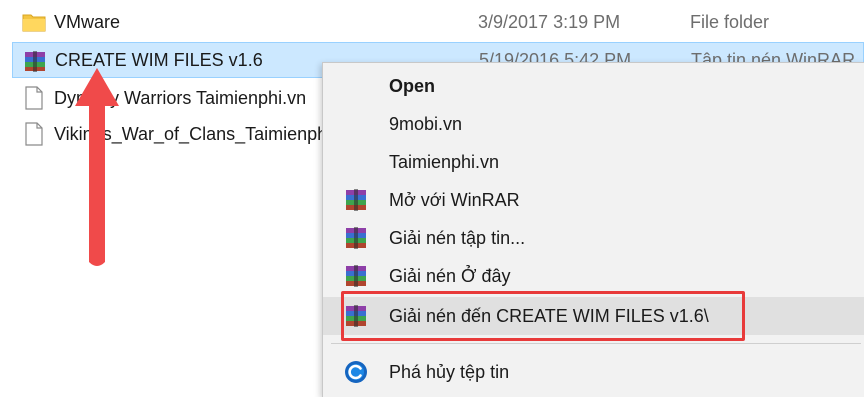  Describe the element at coordinates (34, 22) in the screenshot. I see `folder-icon` at that location.